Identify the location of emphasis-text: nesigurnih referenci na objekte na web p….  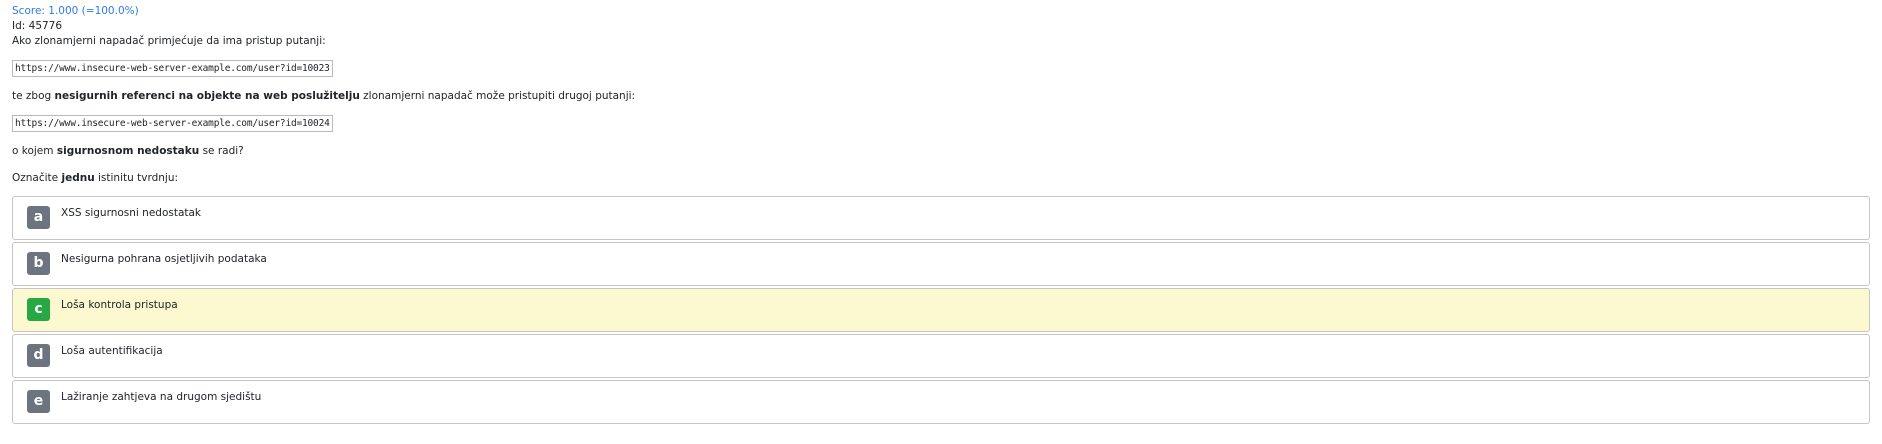
(207, 96).